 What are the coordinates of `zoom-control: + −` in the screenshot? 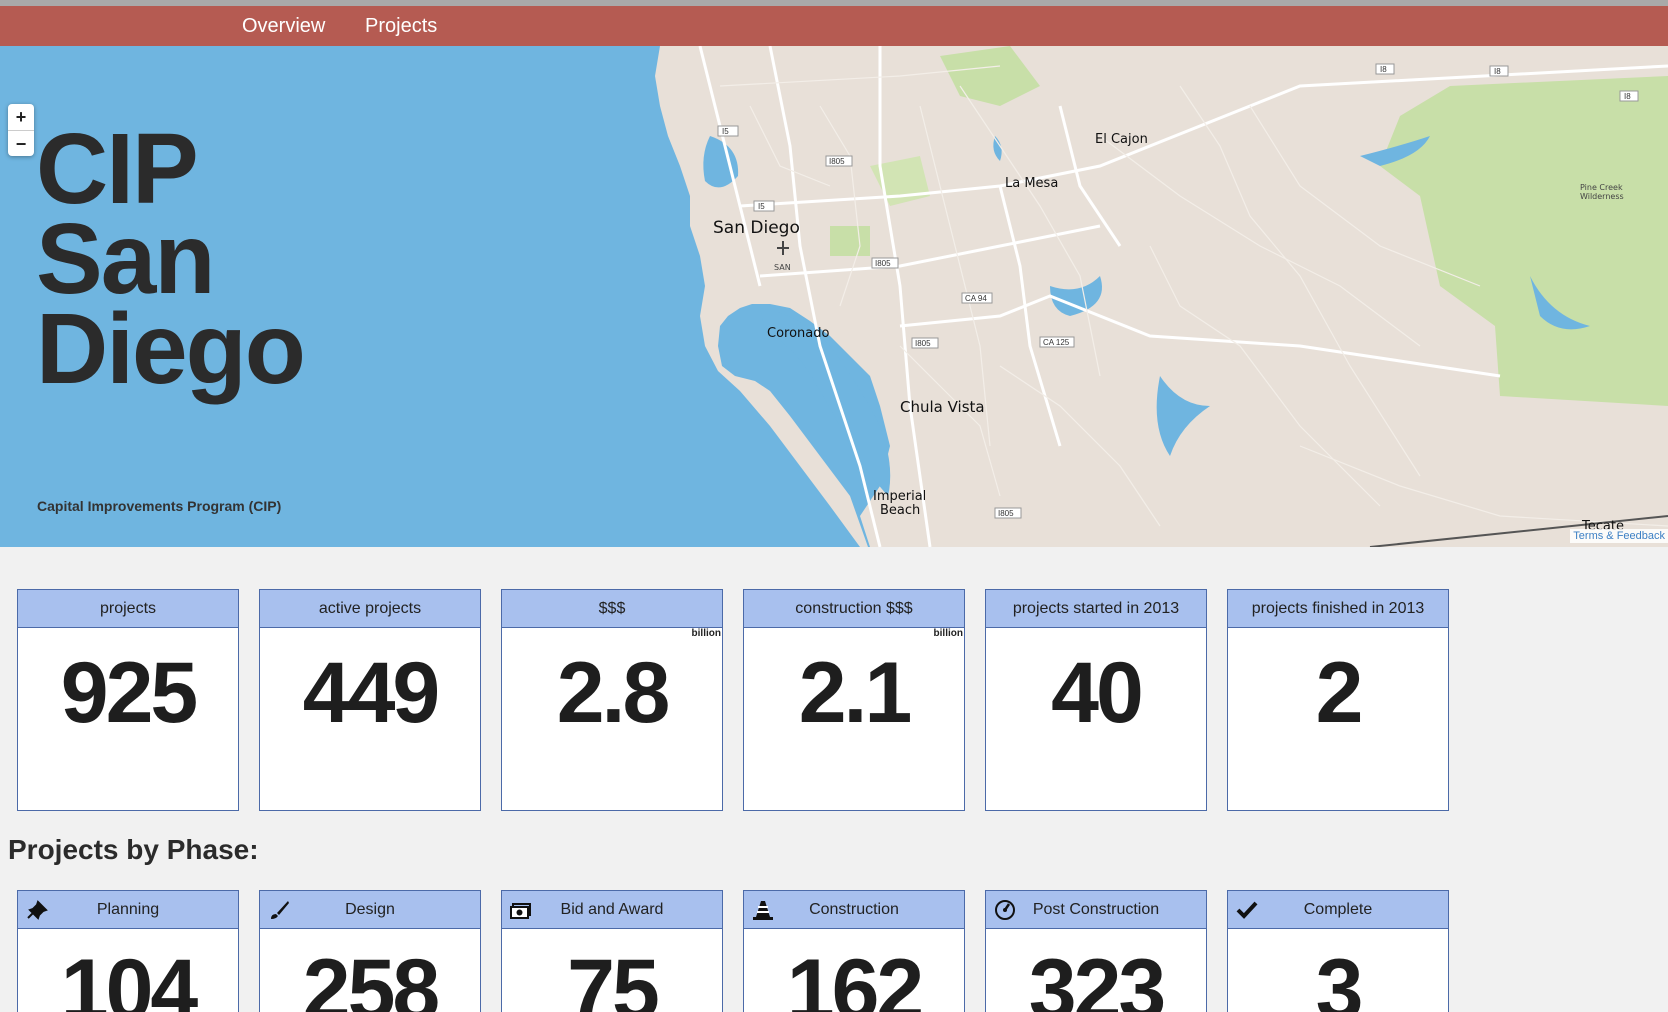 It's located at (21, 130).